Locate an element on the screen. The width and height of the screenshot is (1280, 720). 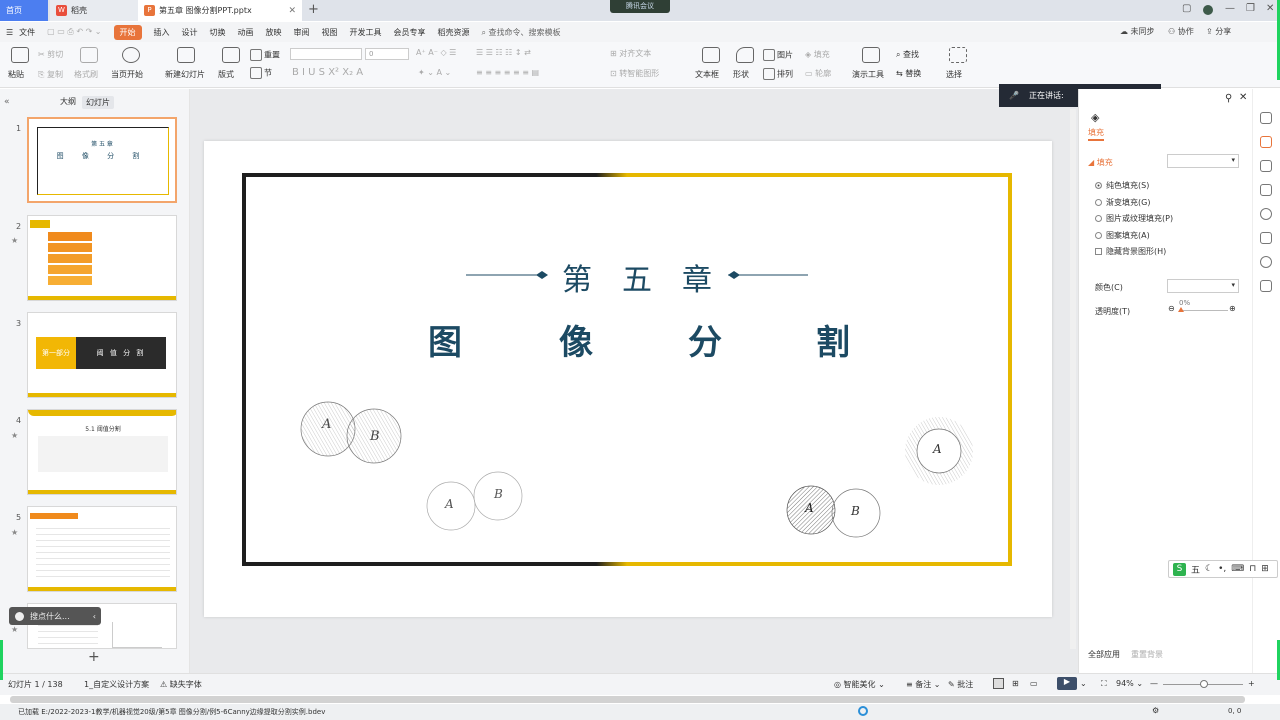
share-button: ⇪ 分享 is located at coordinates (1218, 31).